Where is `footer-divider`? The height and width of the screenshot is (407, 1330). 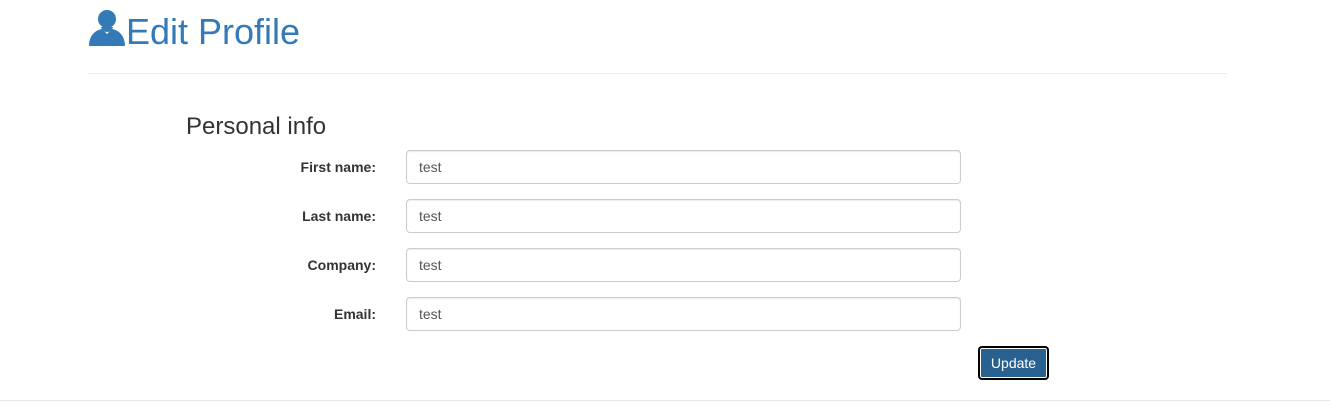
footer-divider is located at coordinates (665, 400).